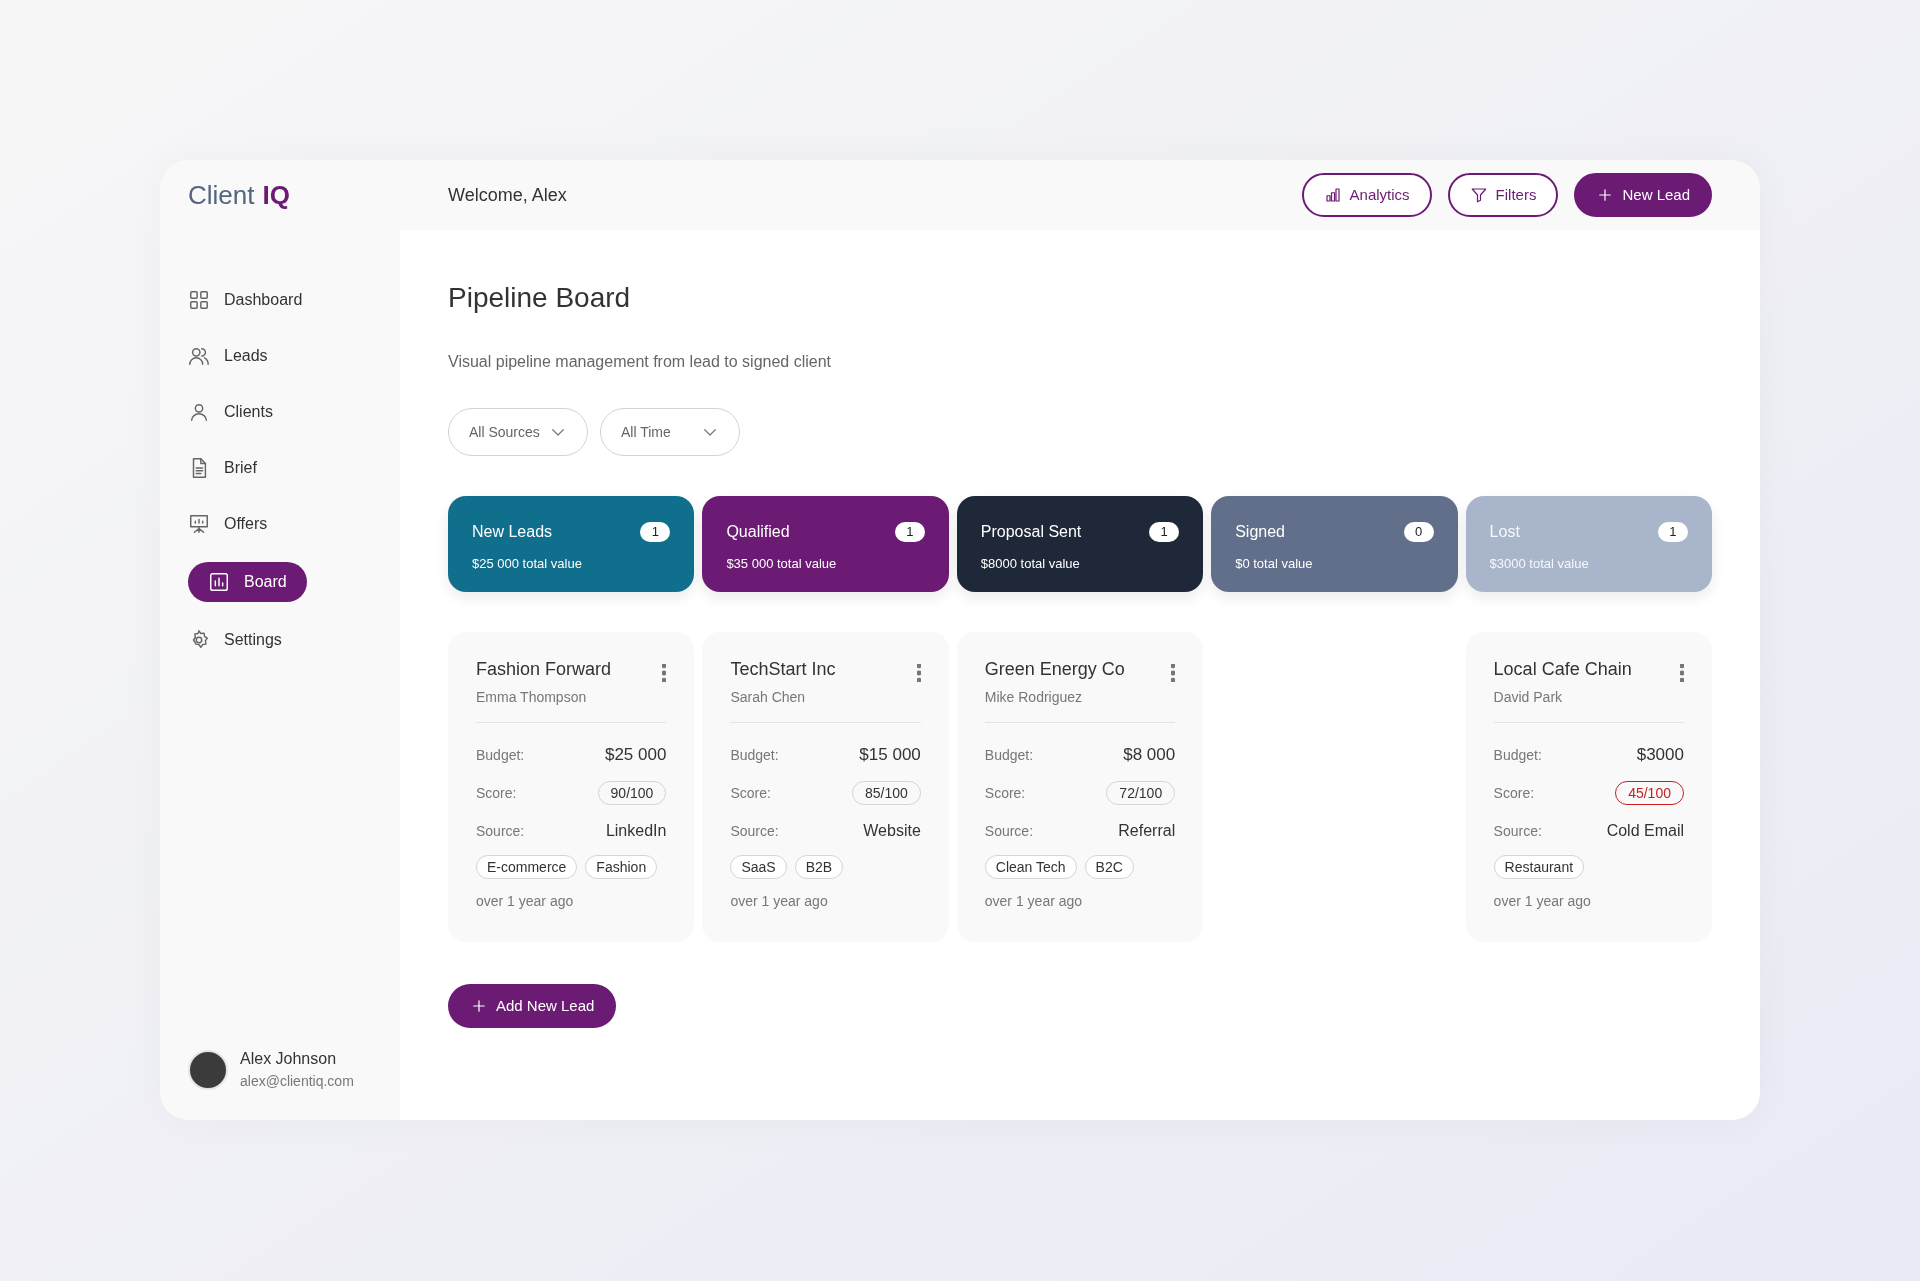  I want to click on contact-name: Sarah Chen, so click(768, 697).